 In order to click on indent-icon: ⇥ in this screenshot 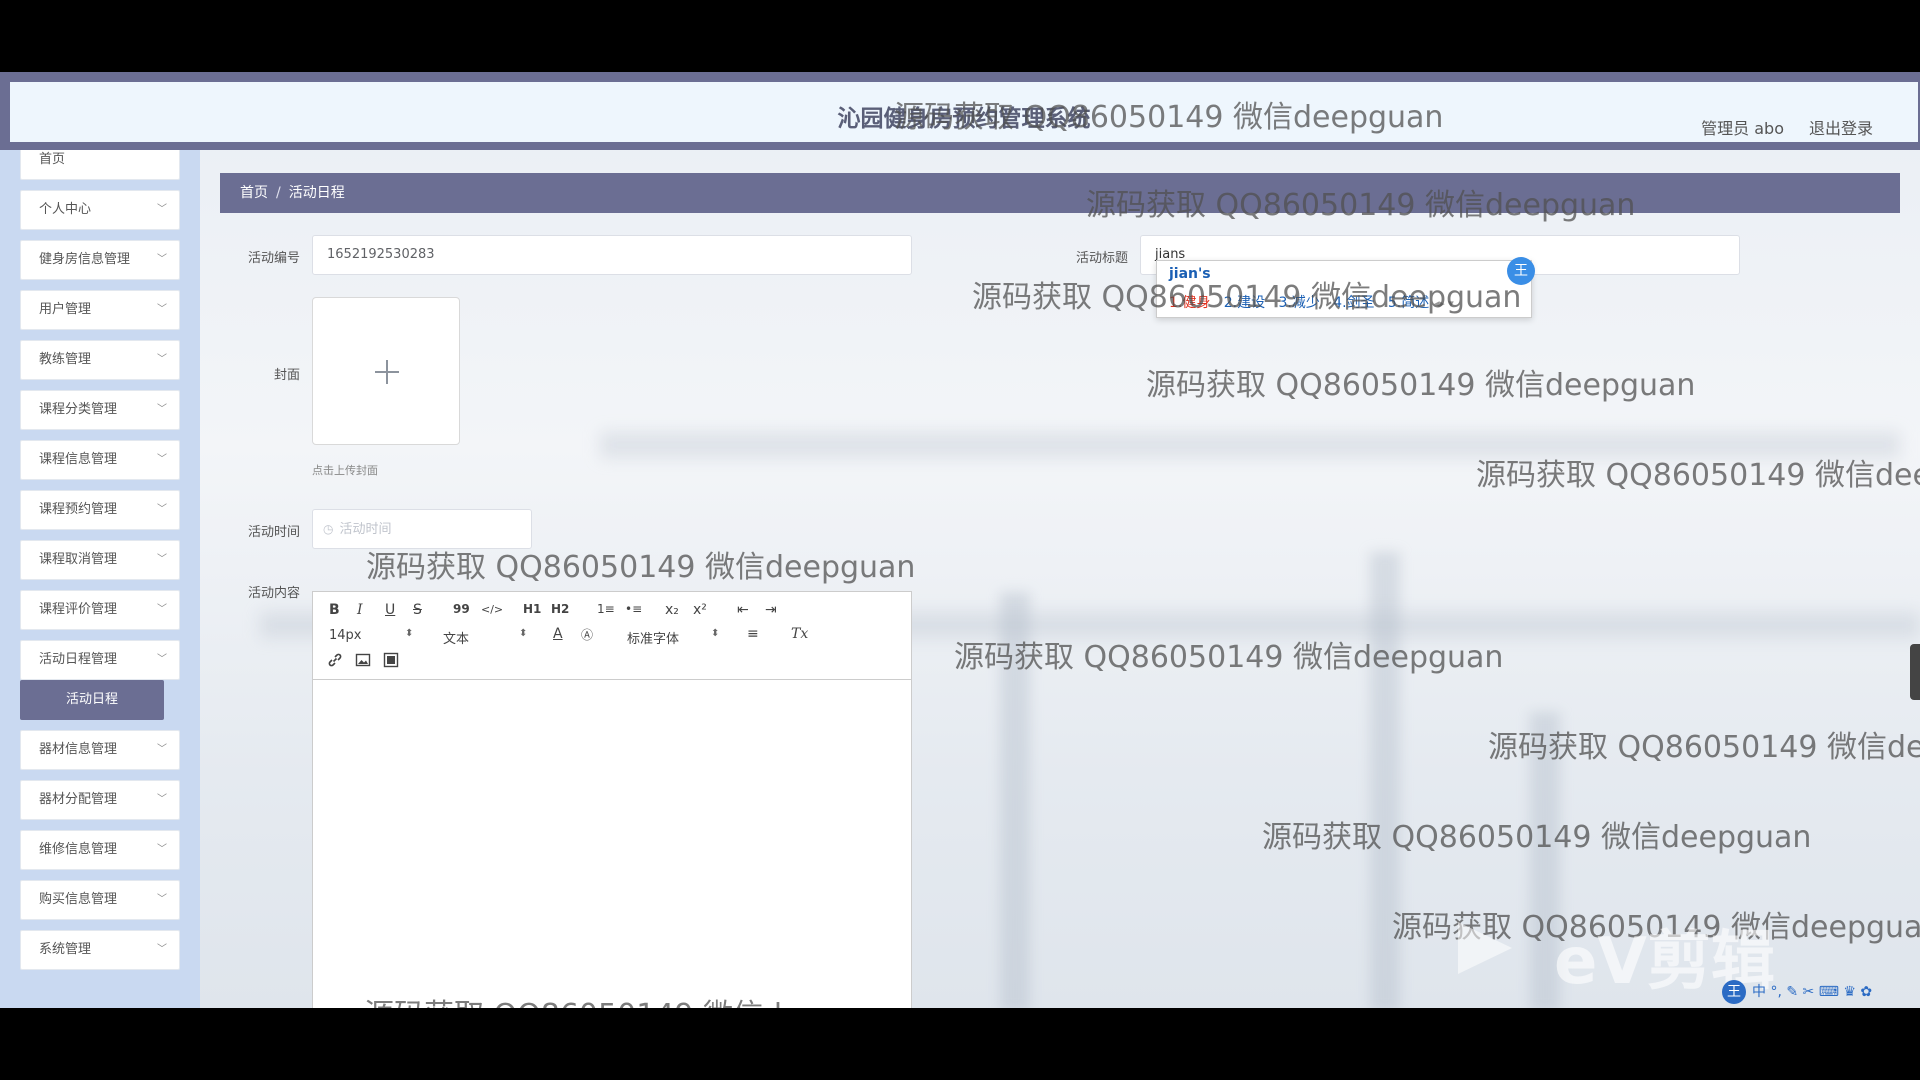, I will do `click(771, 610)`.